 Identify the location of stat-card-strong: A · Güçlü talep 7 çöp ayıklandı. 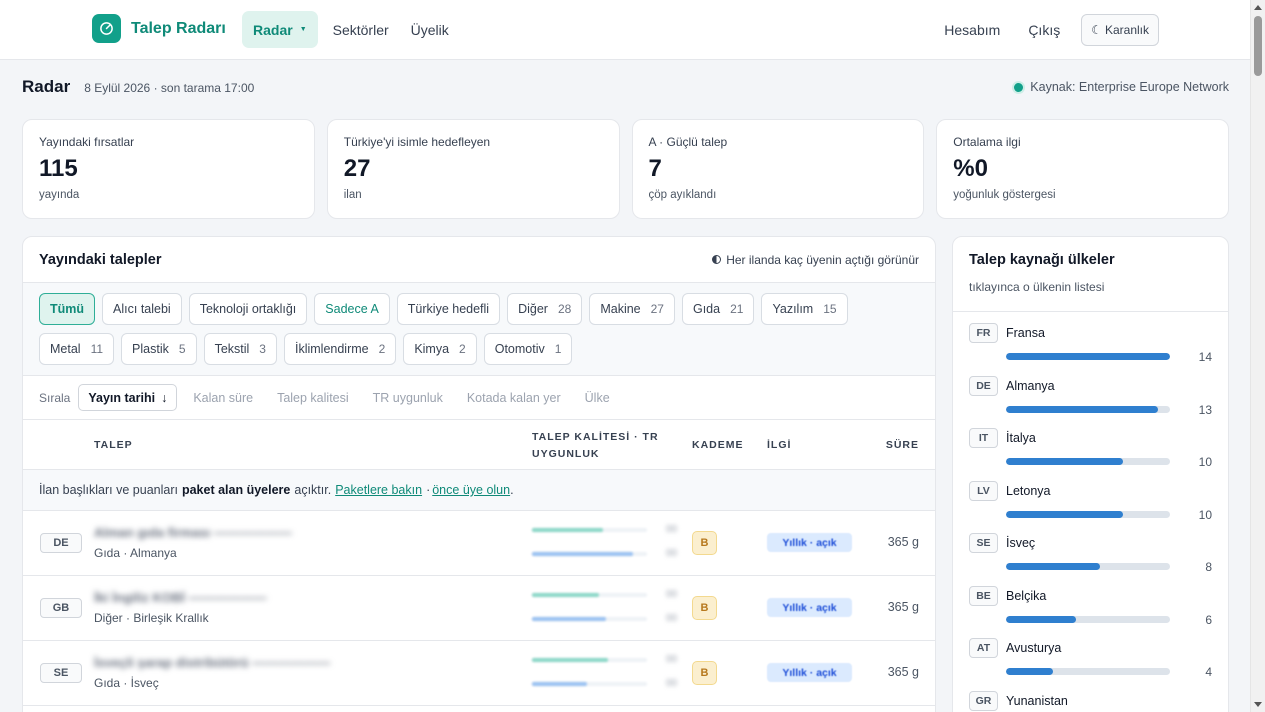
(778, 169).